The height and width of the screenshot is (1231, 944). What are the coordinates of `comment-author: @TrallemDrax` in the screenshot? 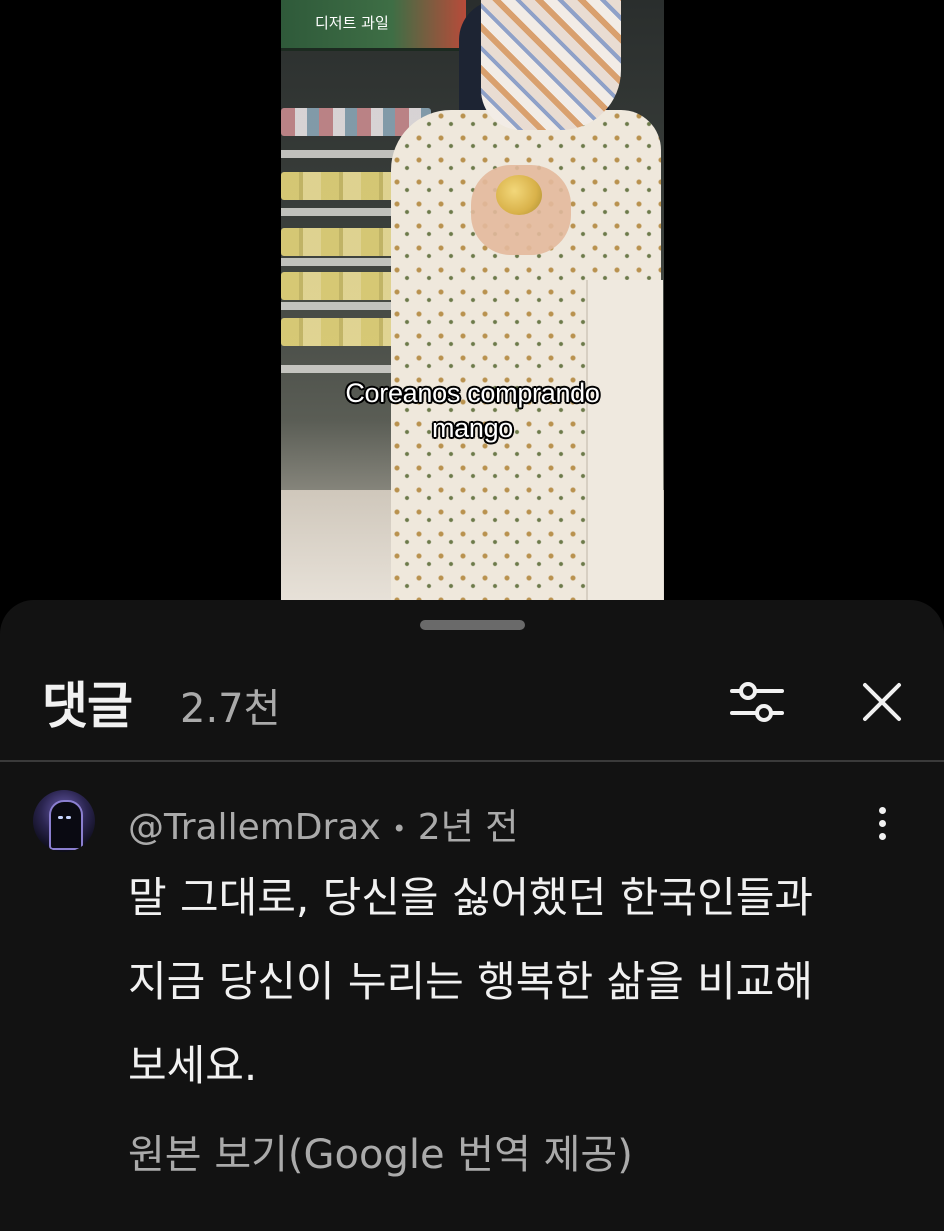 It's located at (254, 827).